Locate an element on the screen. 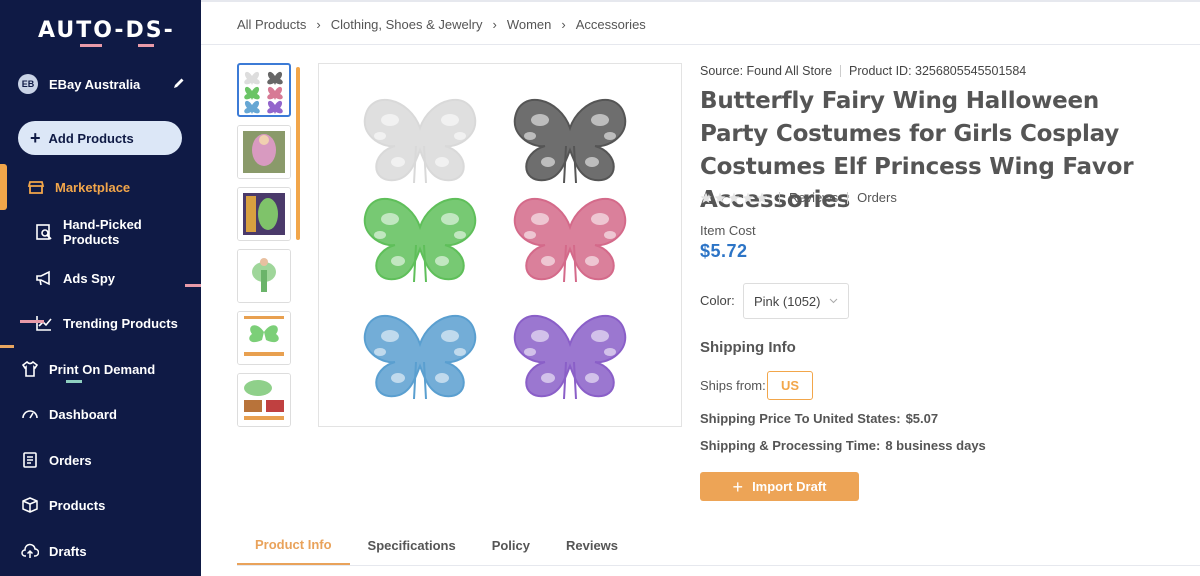 The image size is (1200, 576). sidebar-item-label: Marketplace is located at coordinates (93, 187).